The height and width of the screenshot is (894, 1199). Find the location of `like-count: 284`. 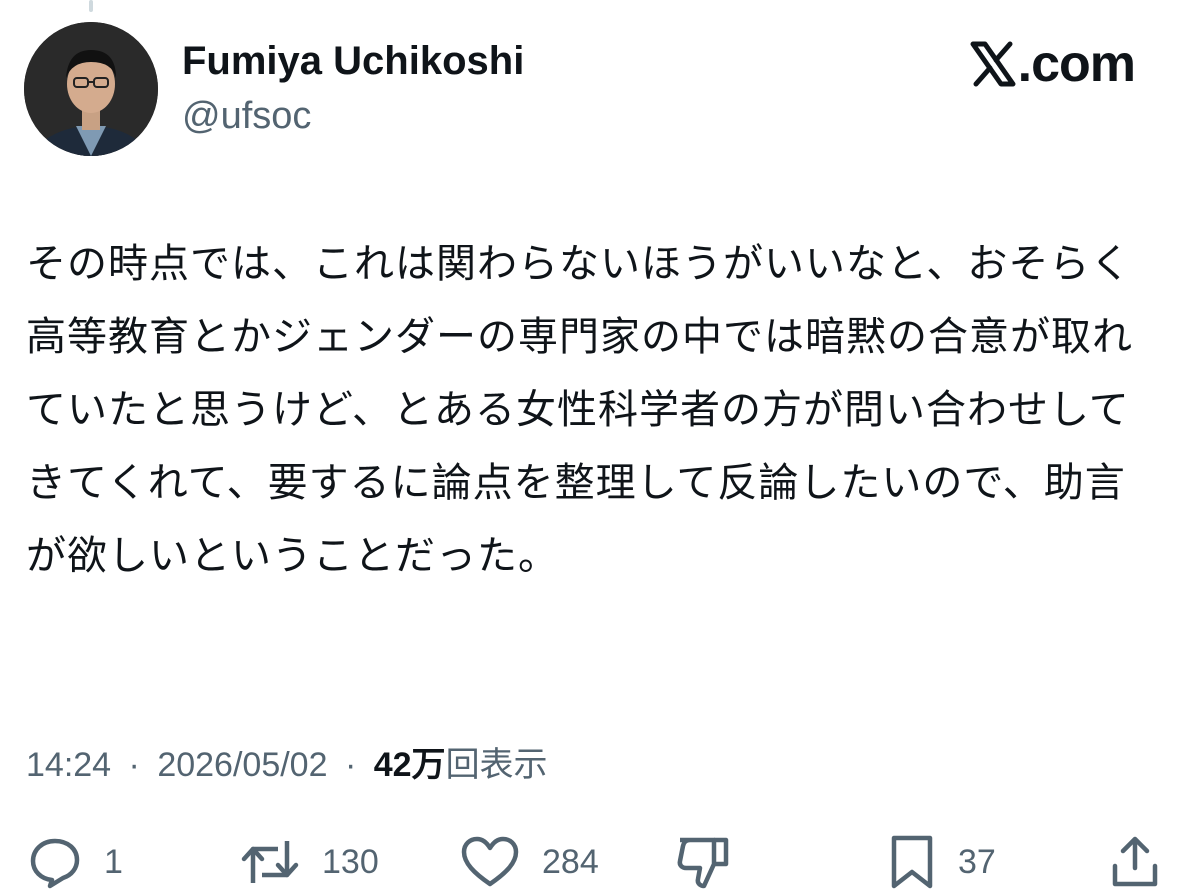

like-count: 284 is located at coordinates (570, 861).